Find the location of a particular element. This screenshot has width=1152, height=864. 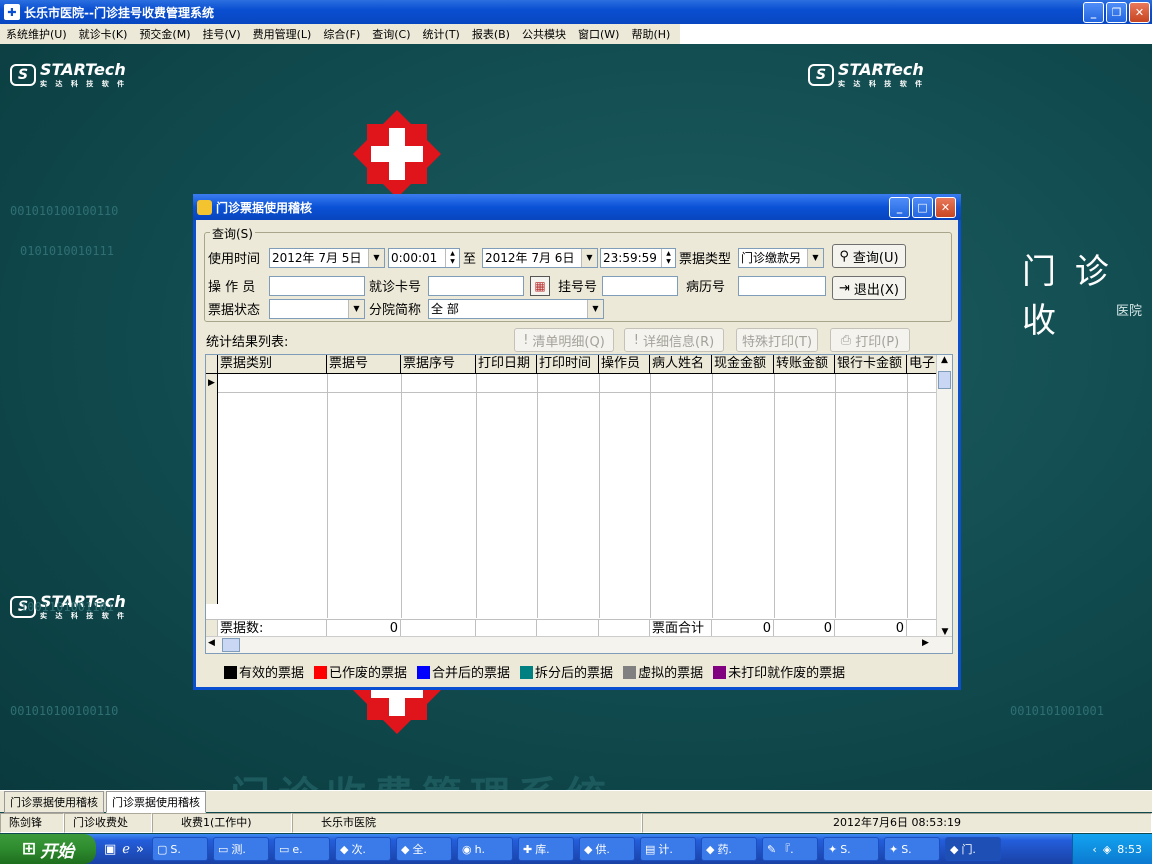

column-header: 银行卡金额 is located at coordinates (871, 364).